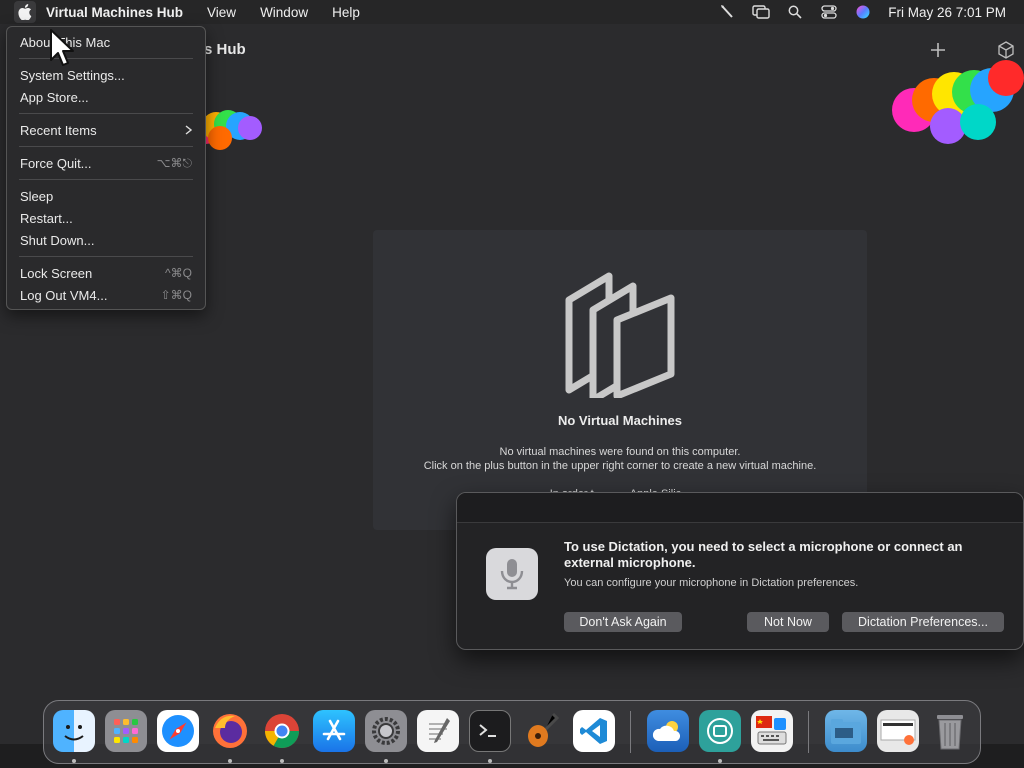  I want to click on menu-item-force-quit: Force Quit... ⌥⌘⎋, so click(106, 163).